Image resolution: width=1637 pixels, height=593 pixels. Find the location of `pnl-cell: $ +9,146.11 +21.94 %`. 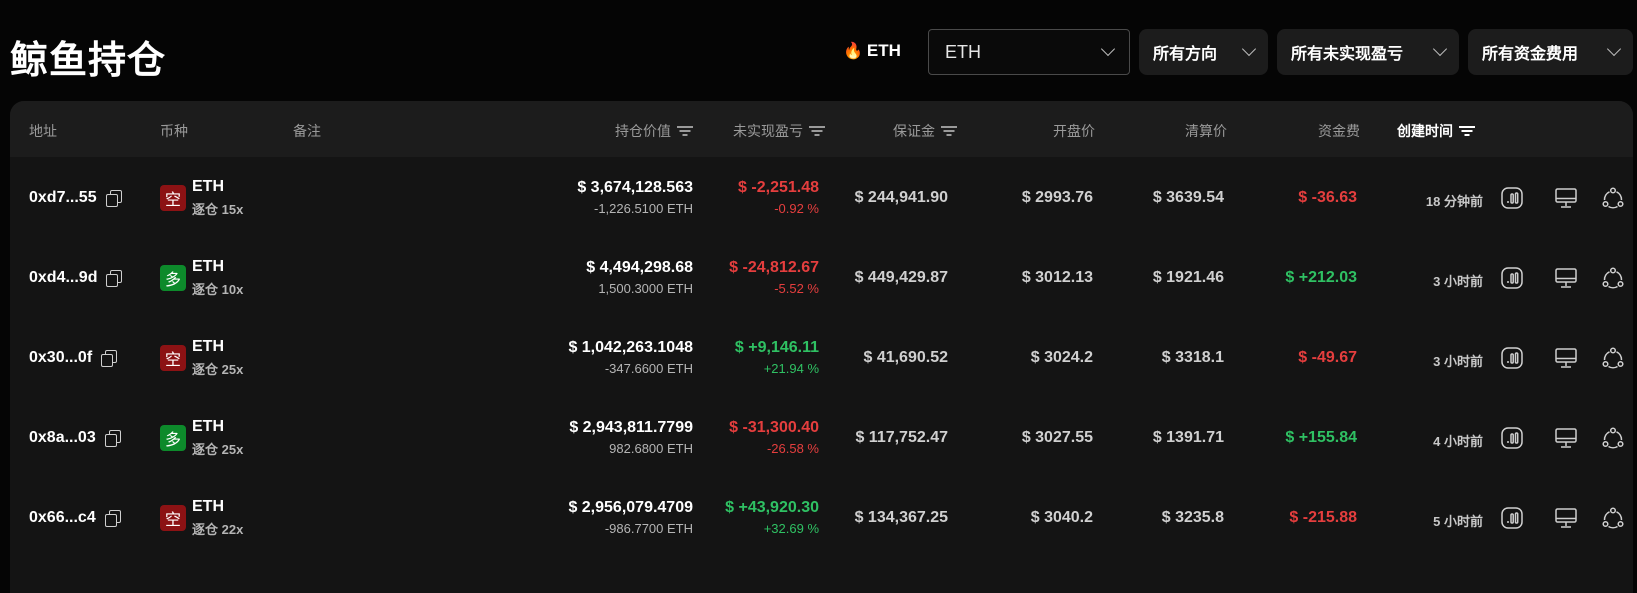

pnl-cell: $ +9,146.11 +21.94 % is located at coordinates (777, 357).